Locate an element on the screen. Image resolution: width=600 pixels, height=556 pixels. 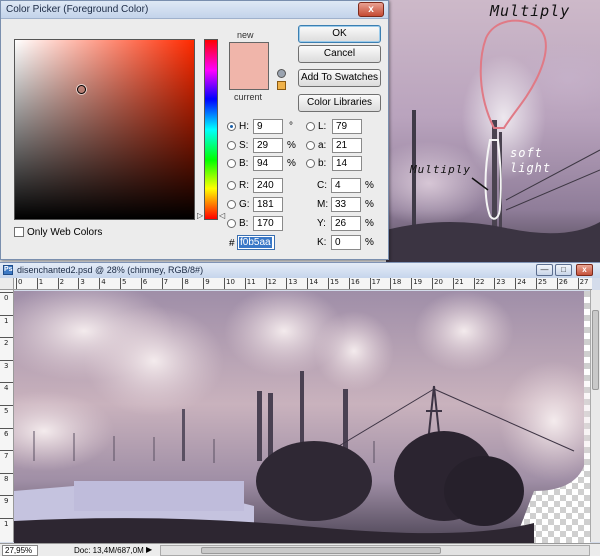
color-libraries-button: Color Libraries is located at coordinates (339, 103).